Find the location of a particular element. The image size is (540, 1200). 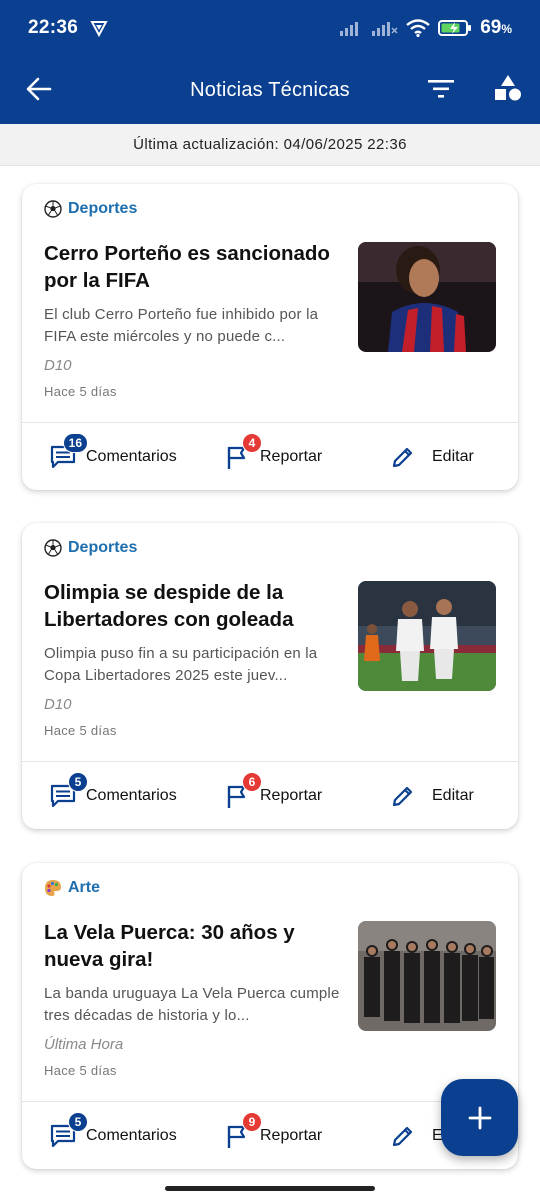

category-shapes-icon is located at coordinates (508, 88).